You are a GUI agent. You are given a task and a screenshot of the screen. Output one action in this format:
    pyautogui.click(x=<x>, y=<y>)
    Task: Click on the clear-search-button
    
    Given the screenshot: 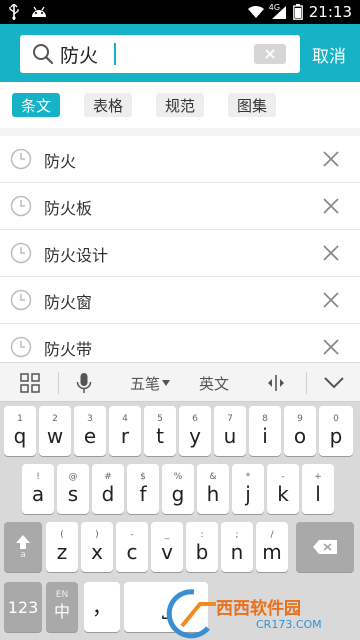 What is the action you would take?
    pyautogui.click(x=270, y=54)
    